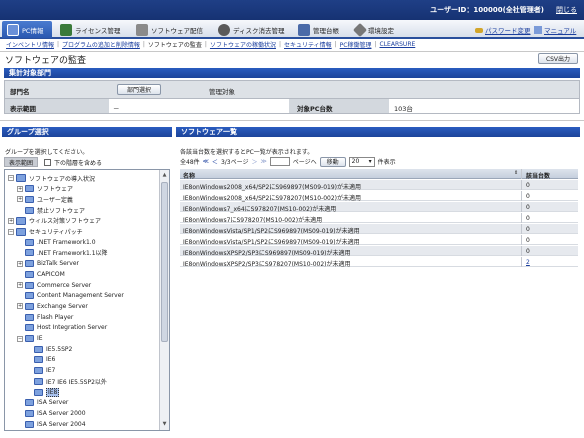 This screenshot has height=438, width=584. I want to click on tree-node-label: IE8, so click(53, 392).